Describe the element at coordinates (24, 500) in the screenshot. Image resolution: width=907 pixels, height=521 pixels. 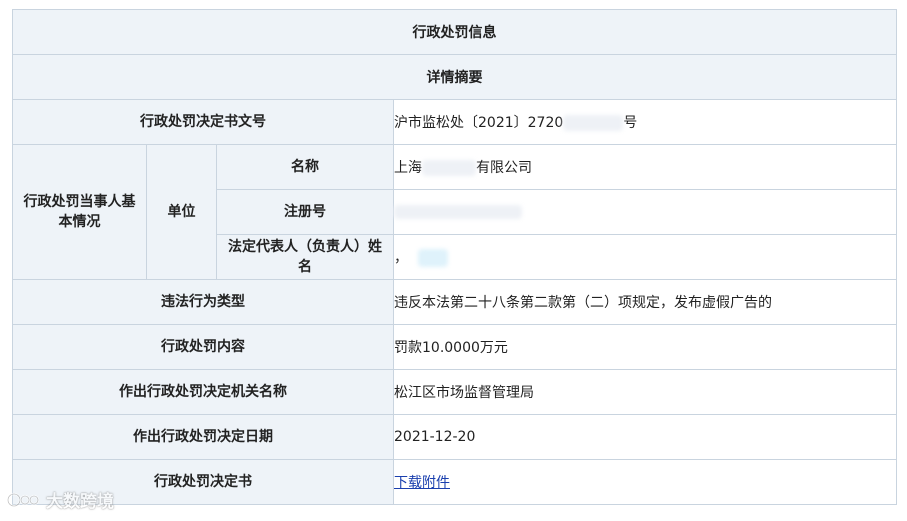
I see `watermark-logo-icon` at that location.